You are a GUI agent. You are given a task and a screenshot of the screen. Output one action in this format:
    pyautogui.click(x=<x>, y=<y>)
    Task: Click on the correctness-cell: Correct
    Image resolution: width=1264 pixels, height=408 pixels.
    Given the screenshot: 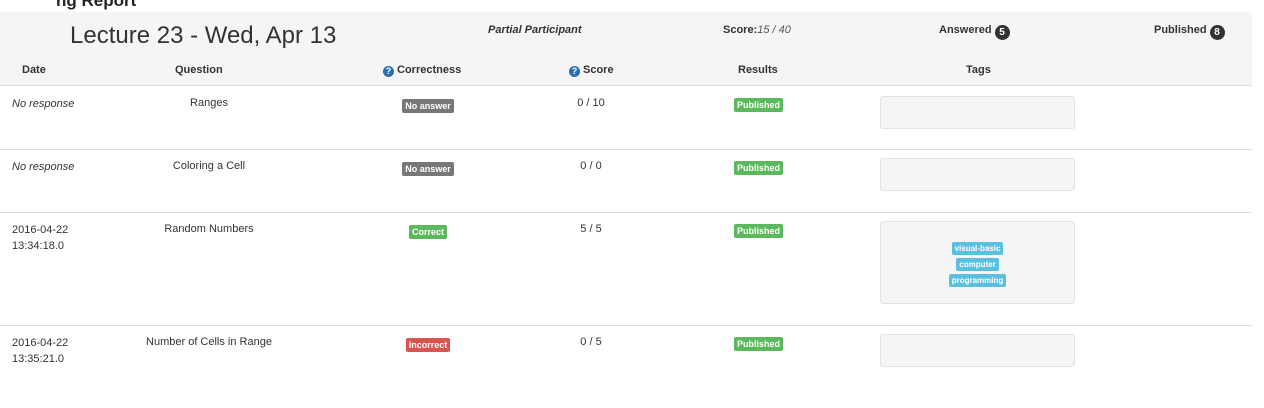 What is the action you would take?
    pyautogui.click(x=428, y=232)
    